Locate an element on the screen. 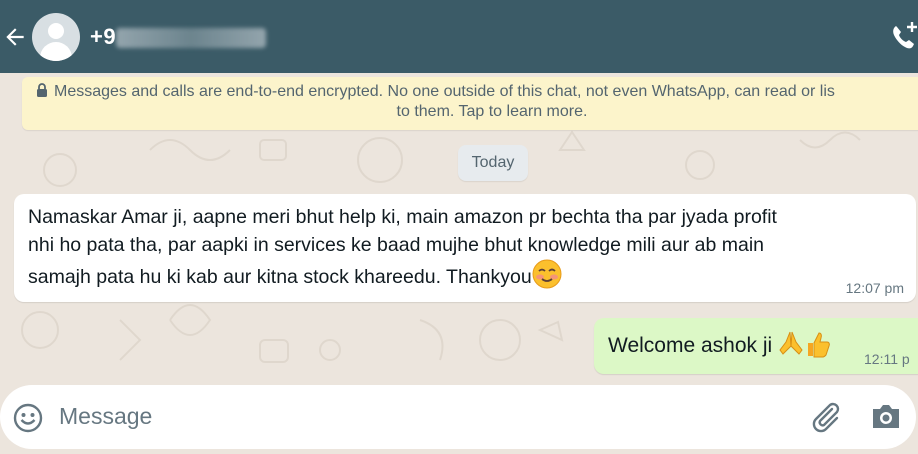  folded-hands-emoji is located at coordinates (791, 347).